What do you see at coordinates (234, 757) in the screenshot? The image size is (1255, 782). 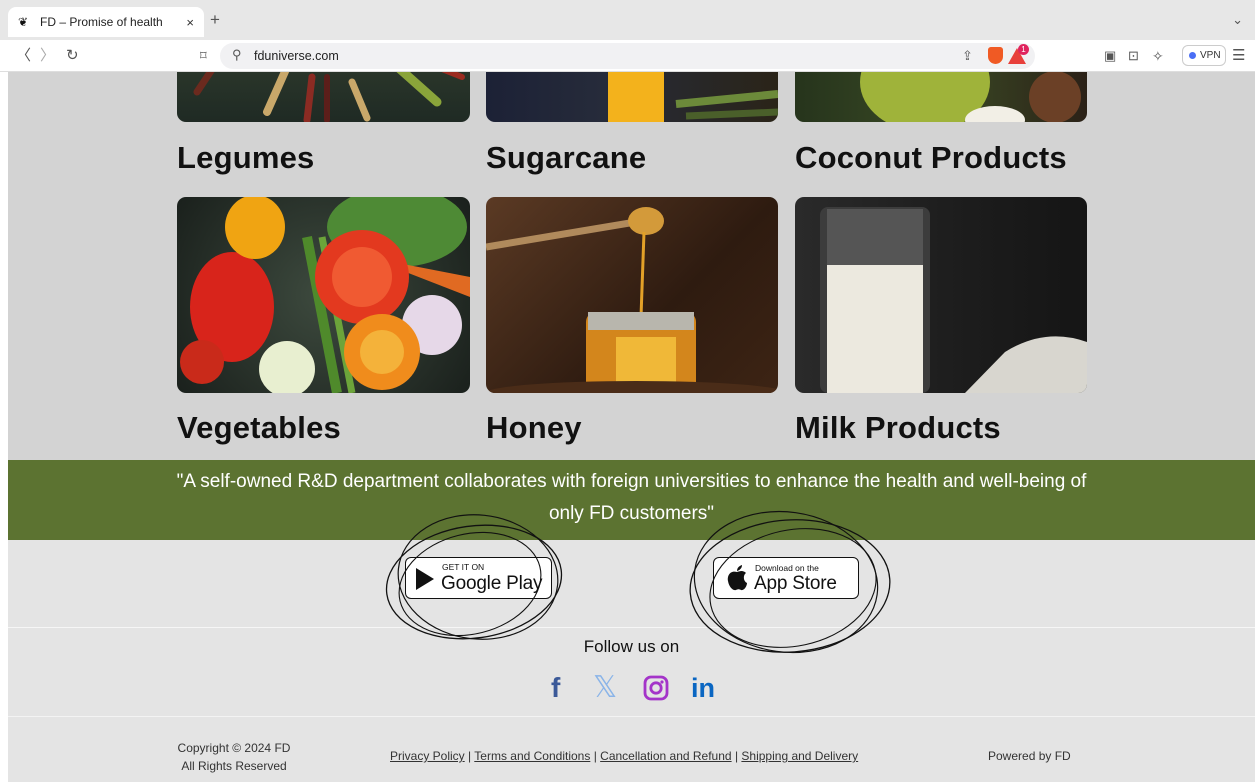 I see `copyright: Copyright © 2024 FD All Rights Reserved` at bounding box center [234, 757].